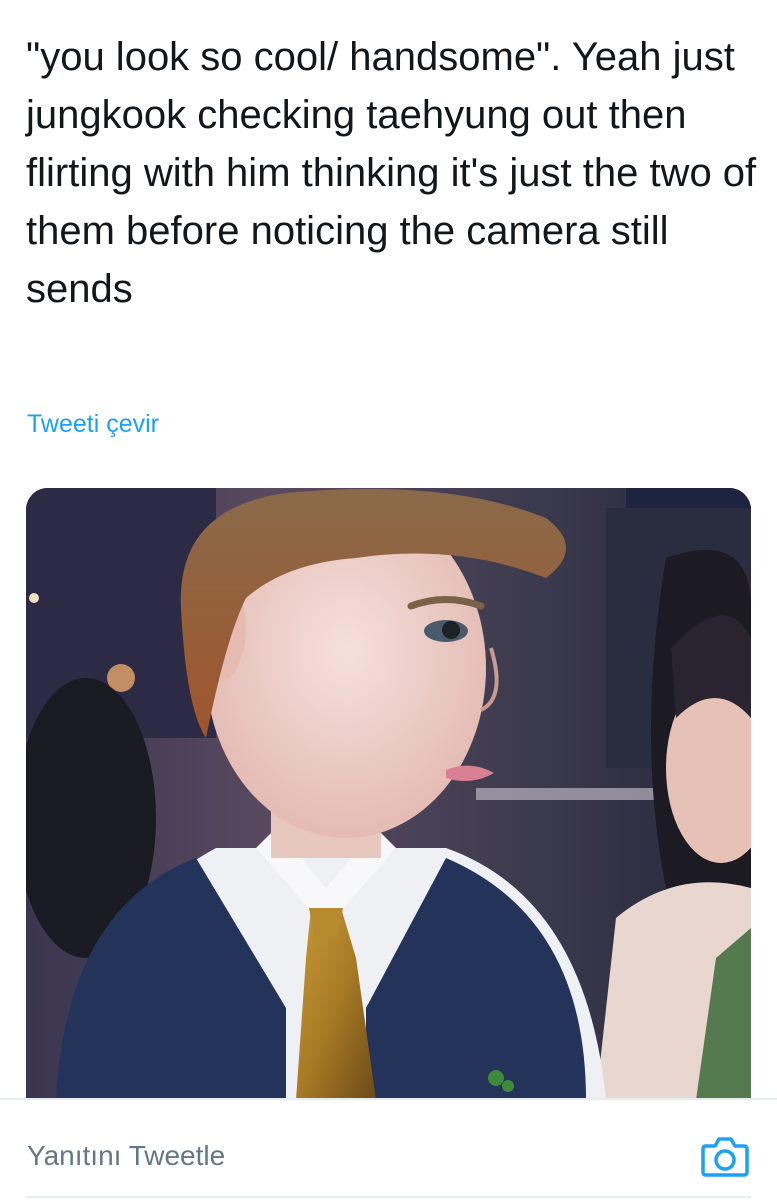 This screenshot has height=1202, width=777. I want to click on bottom-divider, so click(388, 1197).